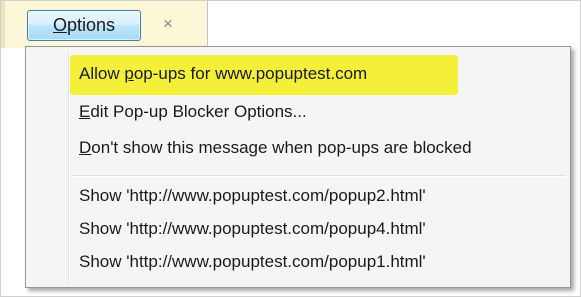  Describe the element at coordinates (129, 73) in the screenshot. I see `menu-item-accel: p` at that location.